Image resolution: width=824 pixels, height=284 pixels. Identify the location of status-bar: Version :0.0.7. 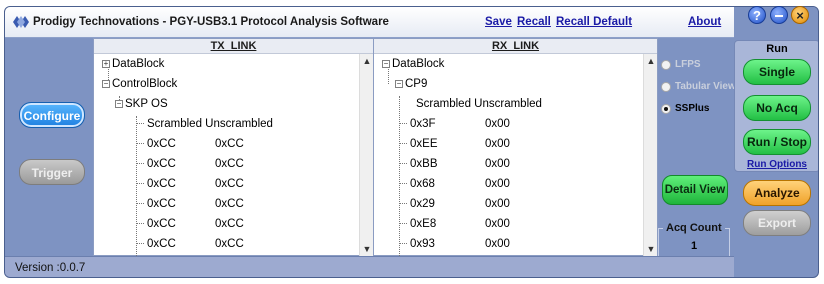
(369, 266).